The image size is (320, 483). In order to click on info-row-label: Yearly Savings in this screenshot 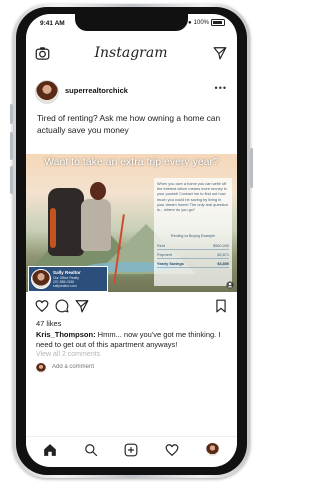, I will do `click(170, 263)`.